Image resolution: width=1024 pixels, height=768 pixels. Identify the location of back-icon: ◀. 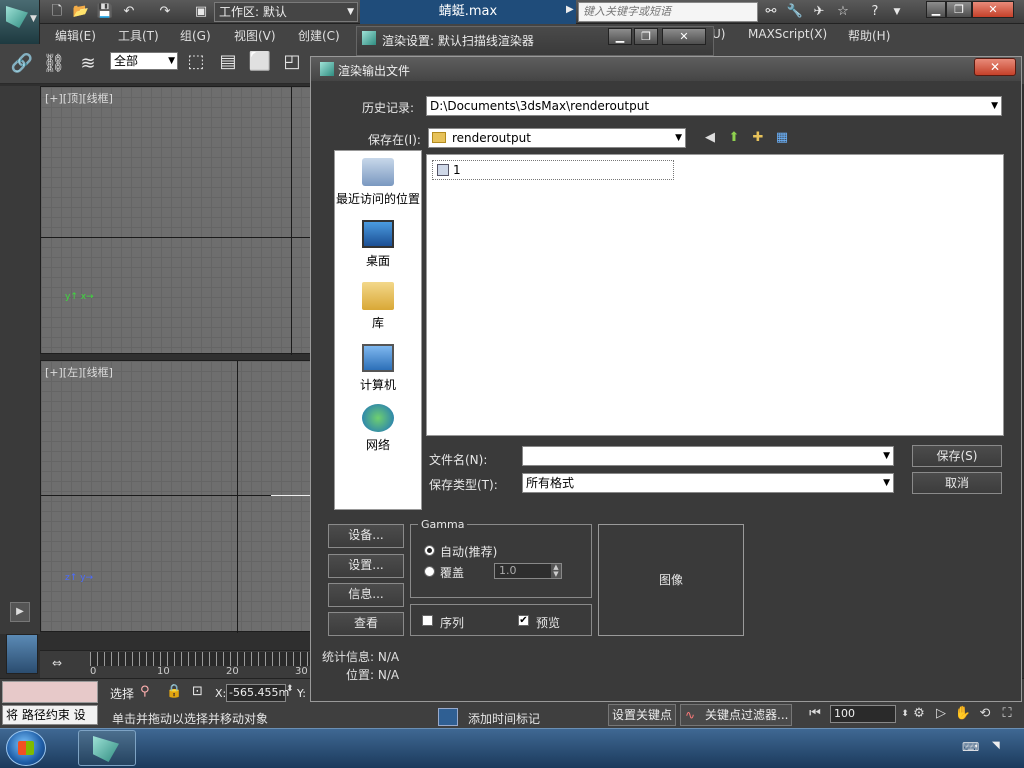
(710, 138).